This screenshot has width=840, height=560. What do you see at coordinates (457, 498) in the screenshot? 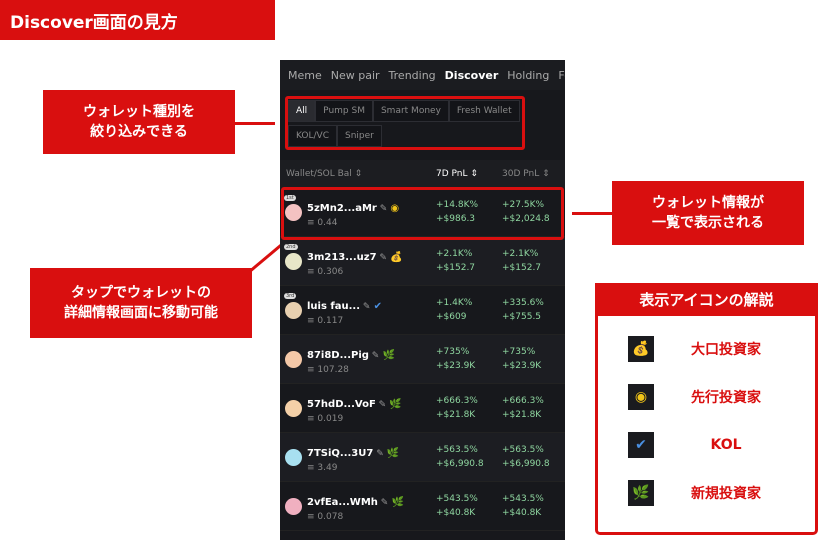
I see `pnl-7d-percent: +543.5%` at bounding box center [457, 498].